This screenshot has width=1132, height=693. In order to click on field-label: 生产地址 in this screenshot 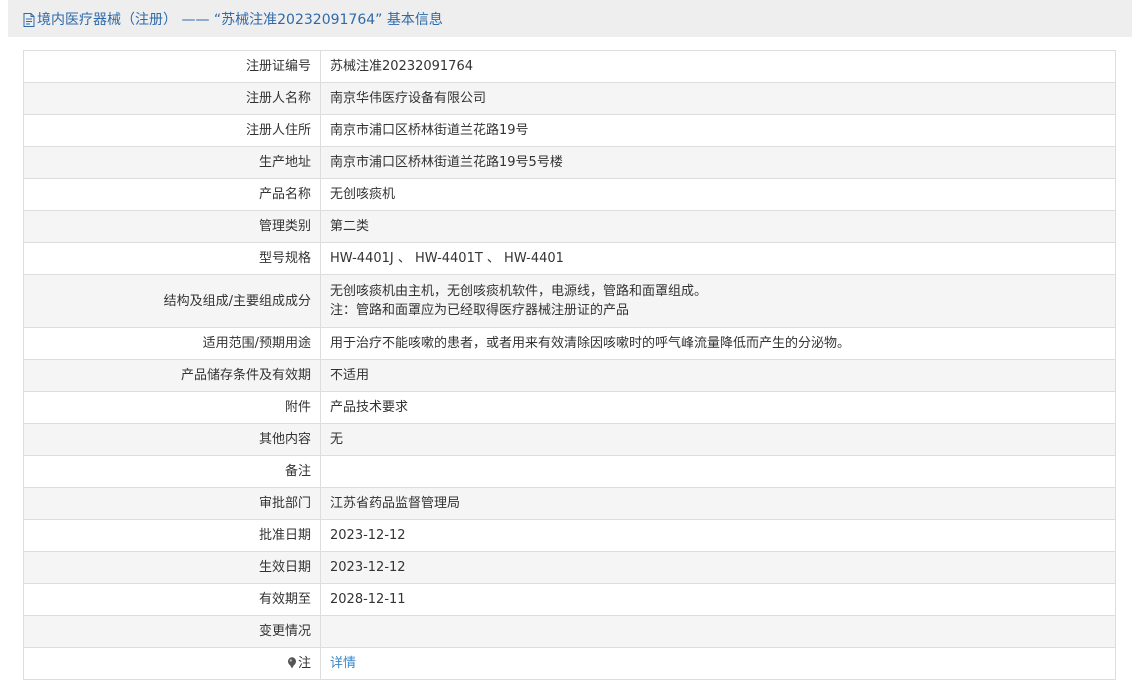, I will do `click(172, 162)`.